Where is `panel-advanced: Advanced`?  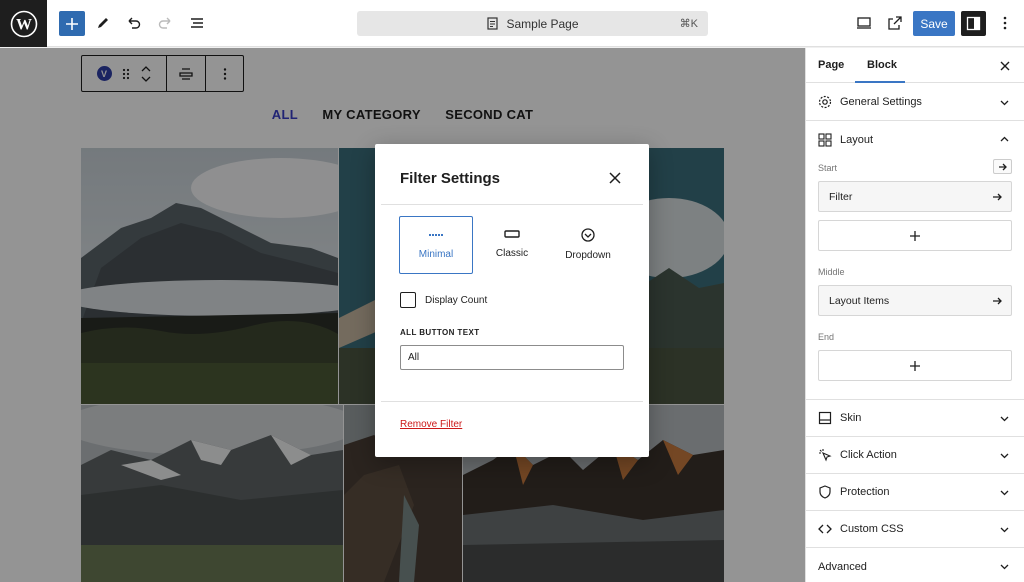 panel-advanced: Advanced is located at coordinates (915, 565).